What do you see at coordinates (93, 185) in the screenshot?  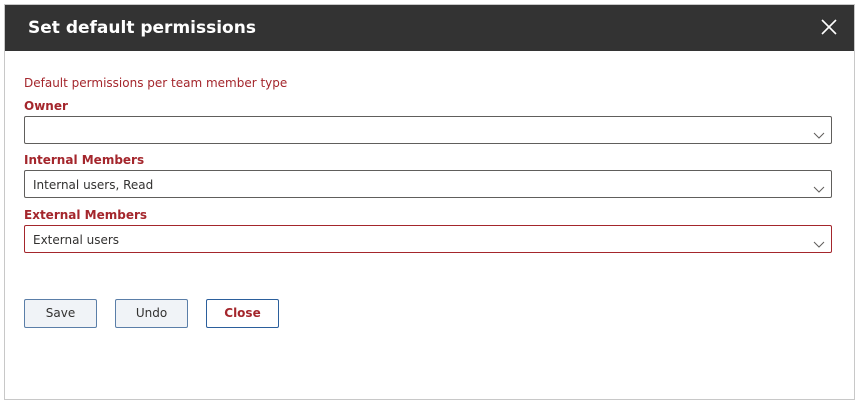 I see `internal-members-dropdown-value: Internal users, Read` at bounding box center [93, 185].